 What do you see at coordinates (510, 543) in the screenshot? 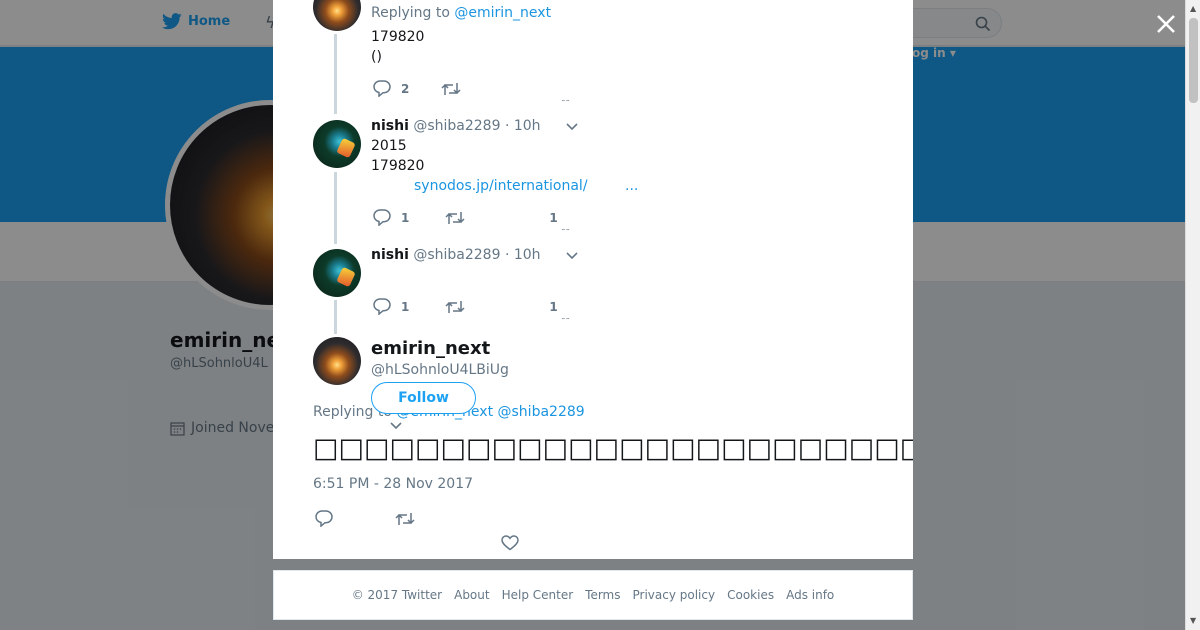
I see `heart-icon` at bounding box center [510, 543].